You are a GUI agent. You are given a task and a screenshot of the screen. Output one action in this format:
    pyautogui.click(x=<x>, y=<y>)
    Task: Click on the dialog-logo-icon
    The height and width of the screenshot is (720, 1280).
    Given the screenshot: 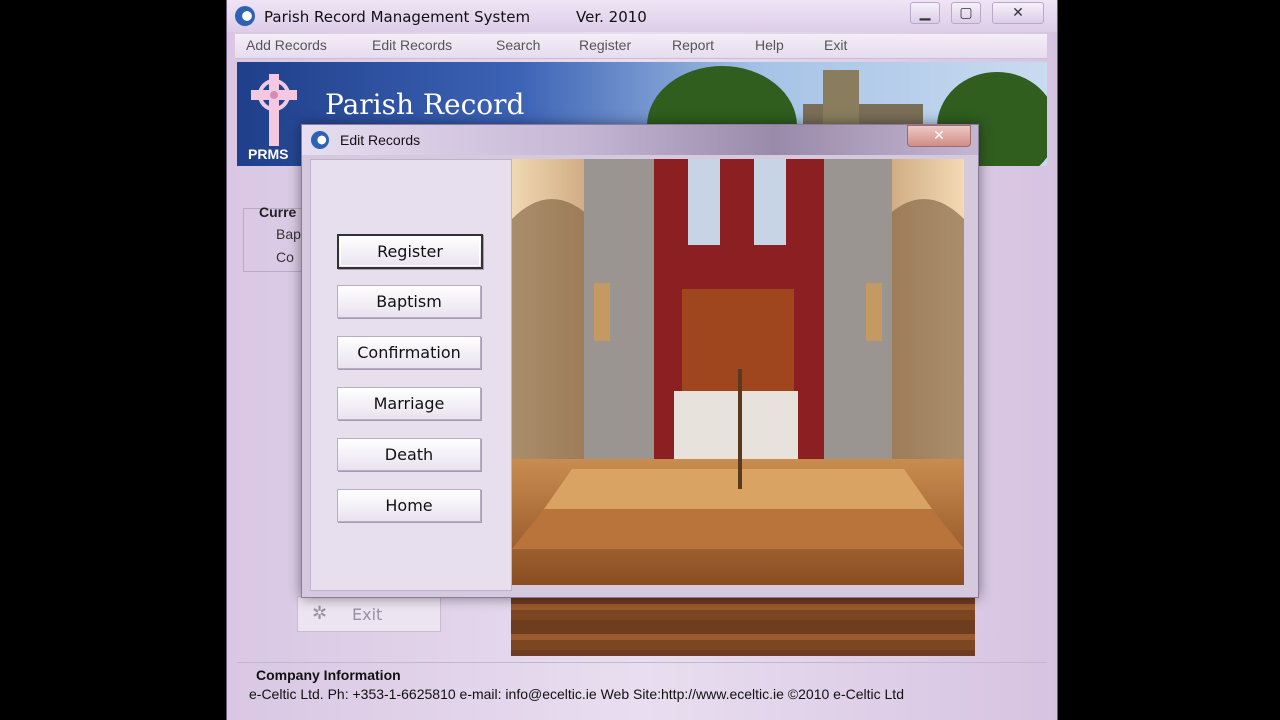 What is the action you would take?
    pyautogui.click(x=320, y=140)
    